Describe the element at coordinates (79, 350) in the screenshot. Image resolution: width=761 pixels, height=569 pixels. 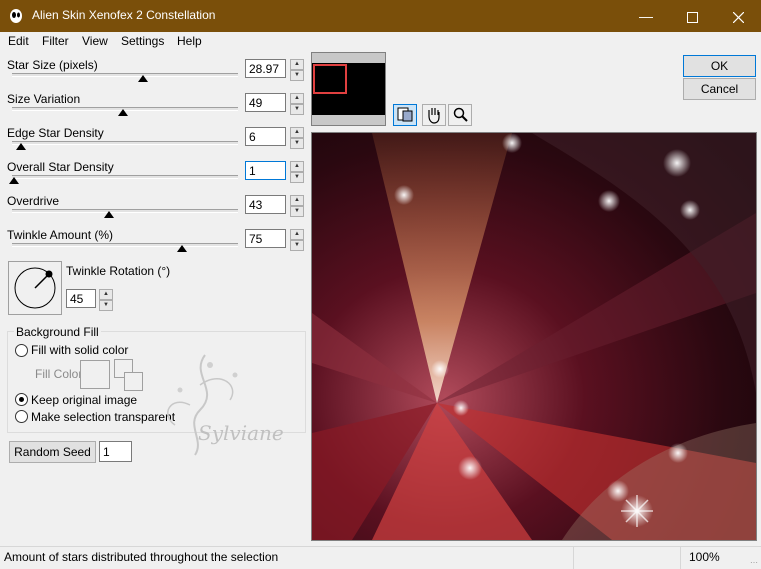
I see `fill-solid-label: Fill with solid color` at that location.